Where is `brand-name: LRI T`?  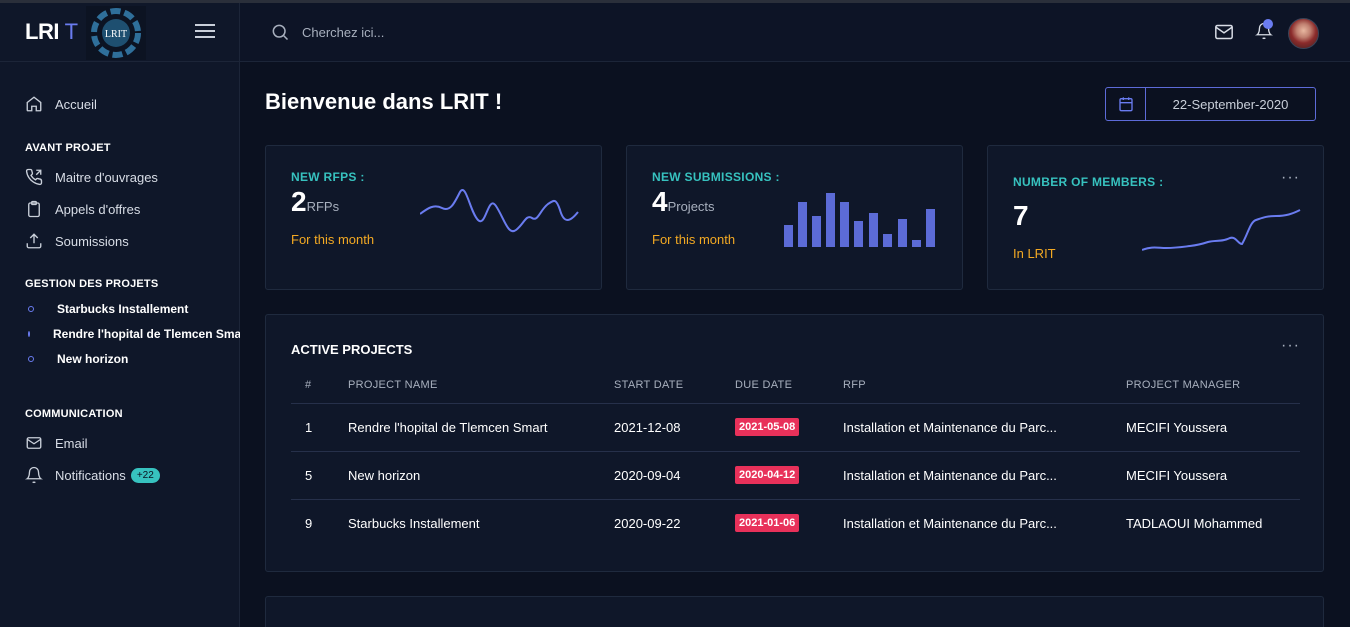
brand-name: LRI T is located at coordinates (51, 32).